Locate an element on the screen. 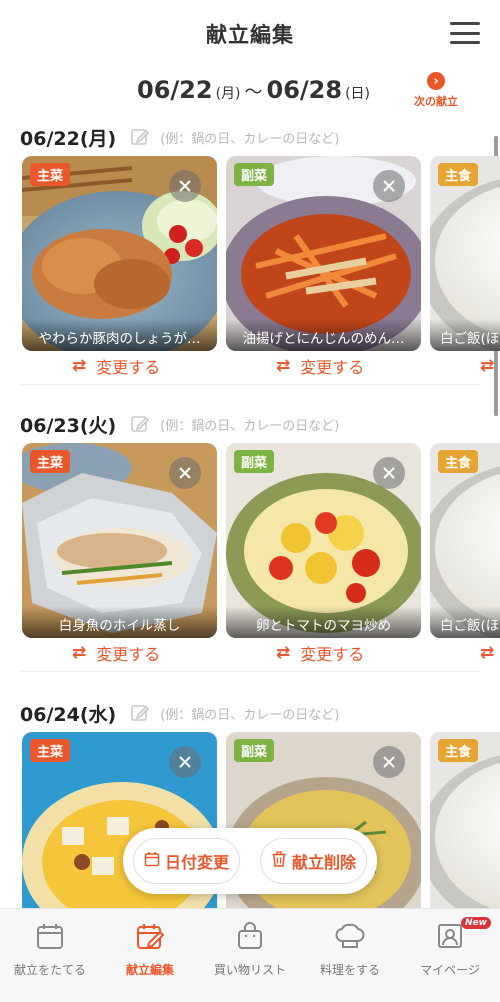 This screenshot has width=500, height=1002. bottom-tab-bar: 献立をたてる 献立編集 買い物リスト 料理をする New マイページ is located at coordinates (250, 955).